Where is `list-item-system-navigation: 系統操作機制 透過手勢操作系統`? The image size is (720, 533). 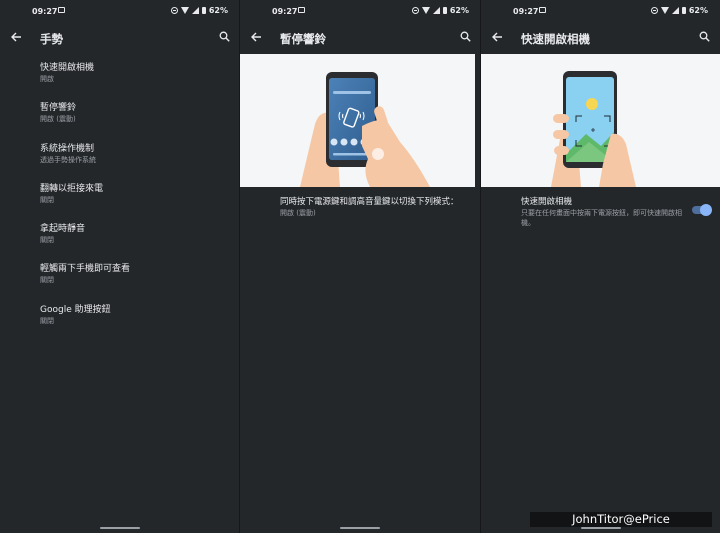 list-item-system-navigation: 系統操作機制 透過手勢操作系統 is located at coordinates (135, 163).